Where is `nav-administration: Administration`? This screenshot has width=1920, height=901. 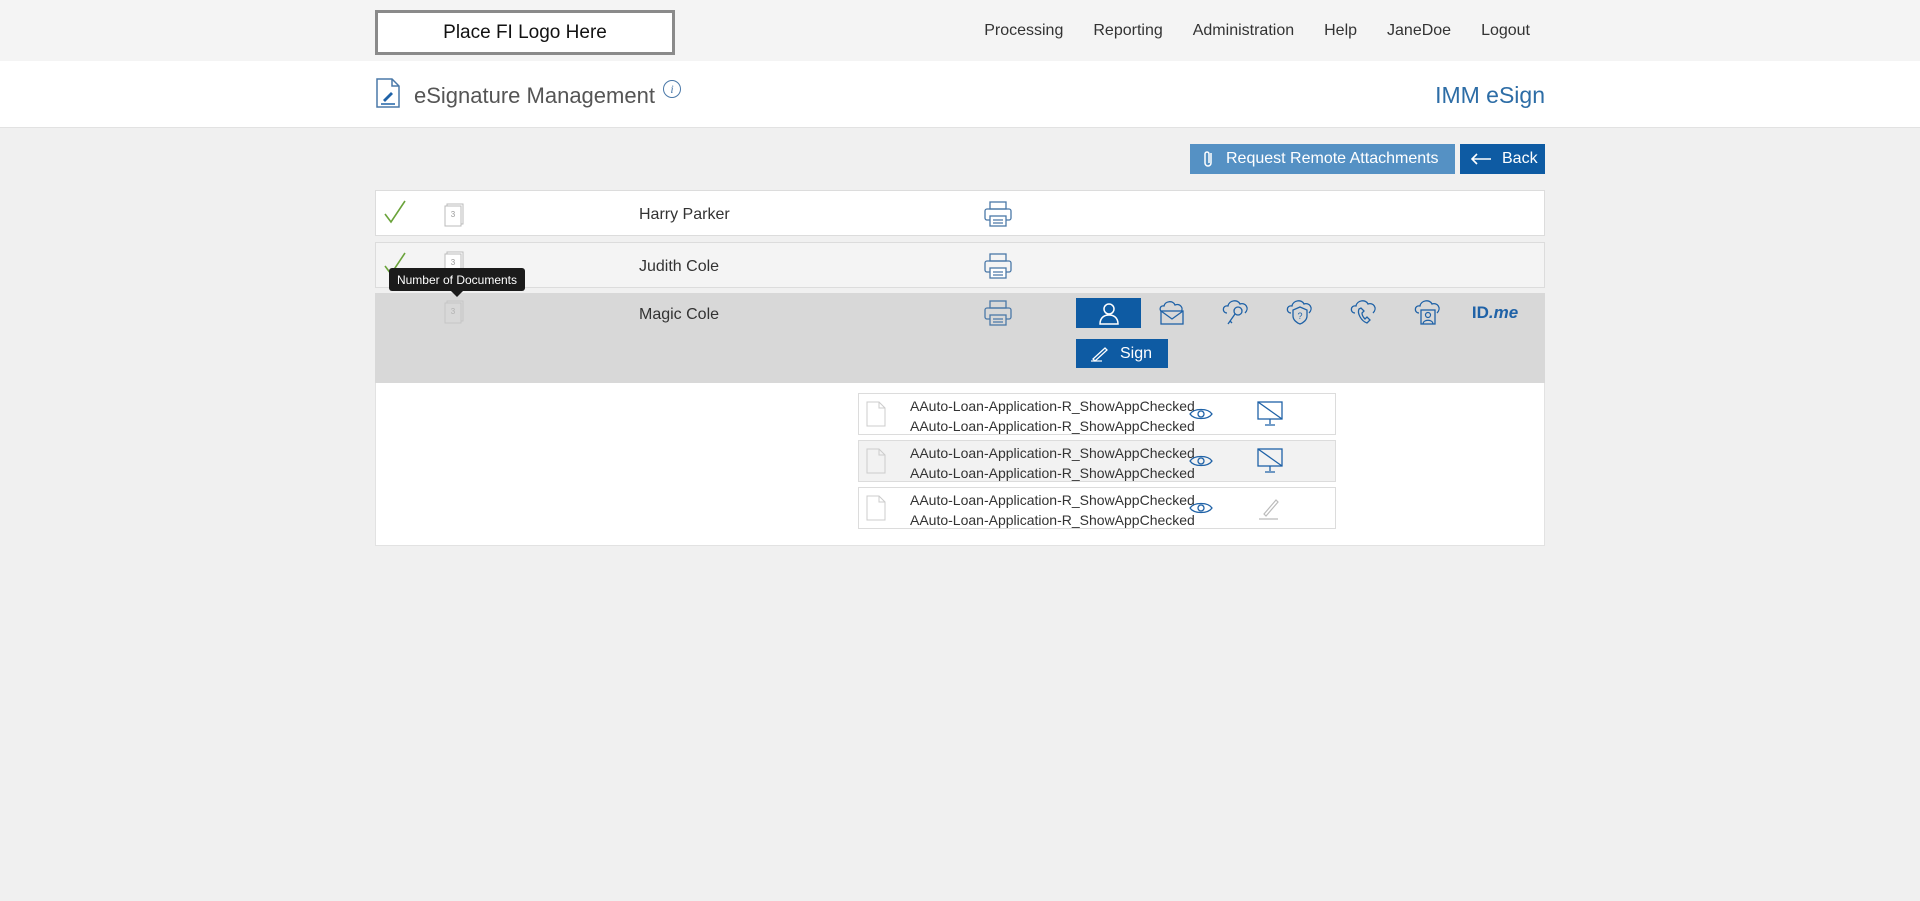
nav-administration: Administration is located at coordinates (1243, 31).